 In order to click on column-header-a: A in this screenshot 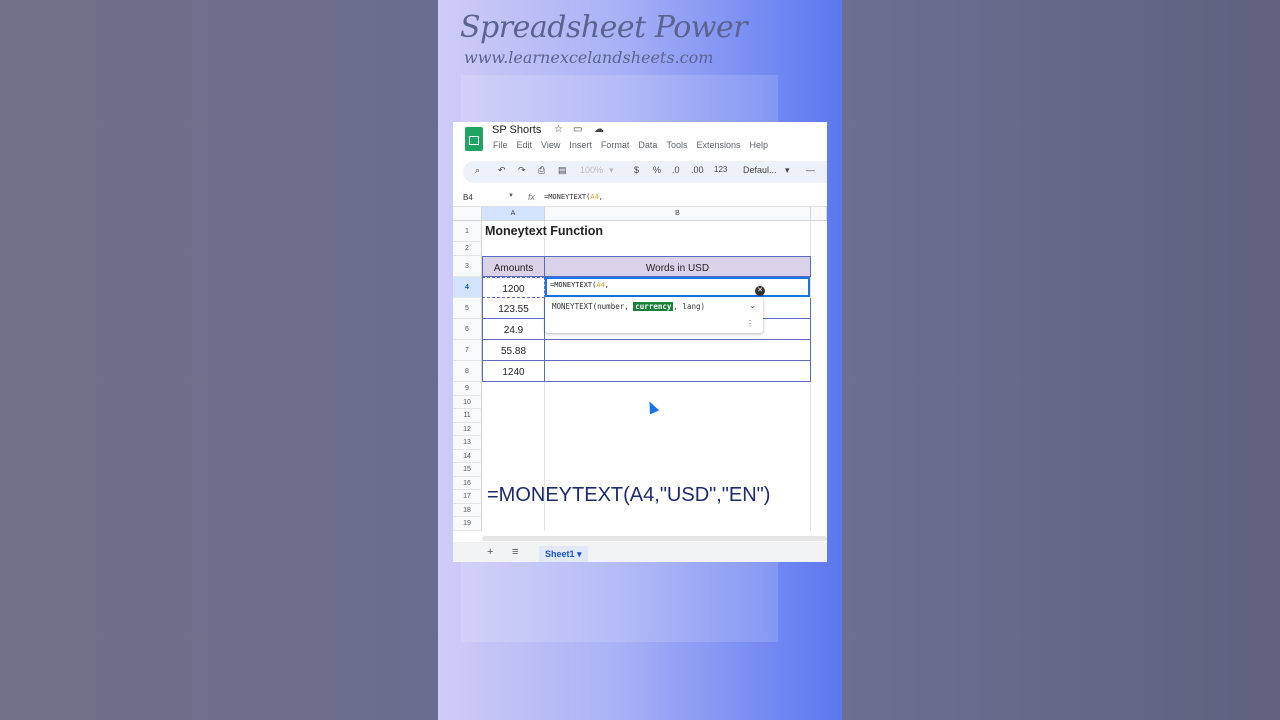, I will do `click(513, 214)`.